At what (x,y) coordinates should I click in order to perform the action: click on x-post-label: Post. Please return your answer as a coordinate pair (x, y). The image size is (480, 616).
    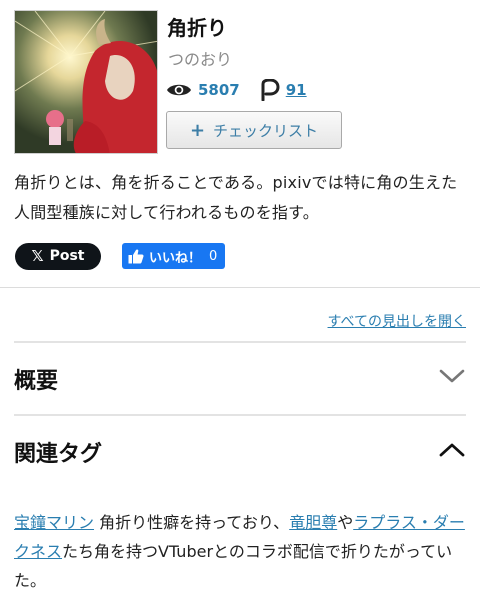
    Looking at the image, I should click on (67, 256).